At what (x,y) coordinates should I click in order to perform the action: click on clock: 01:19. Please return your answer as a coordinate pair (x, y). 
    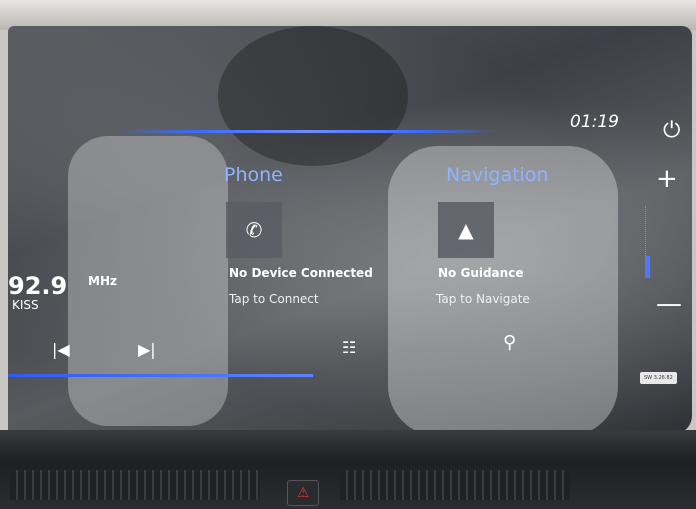
    Looking at the image, I should click on (594, 122).